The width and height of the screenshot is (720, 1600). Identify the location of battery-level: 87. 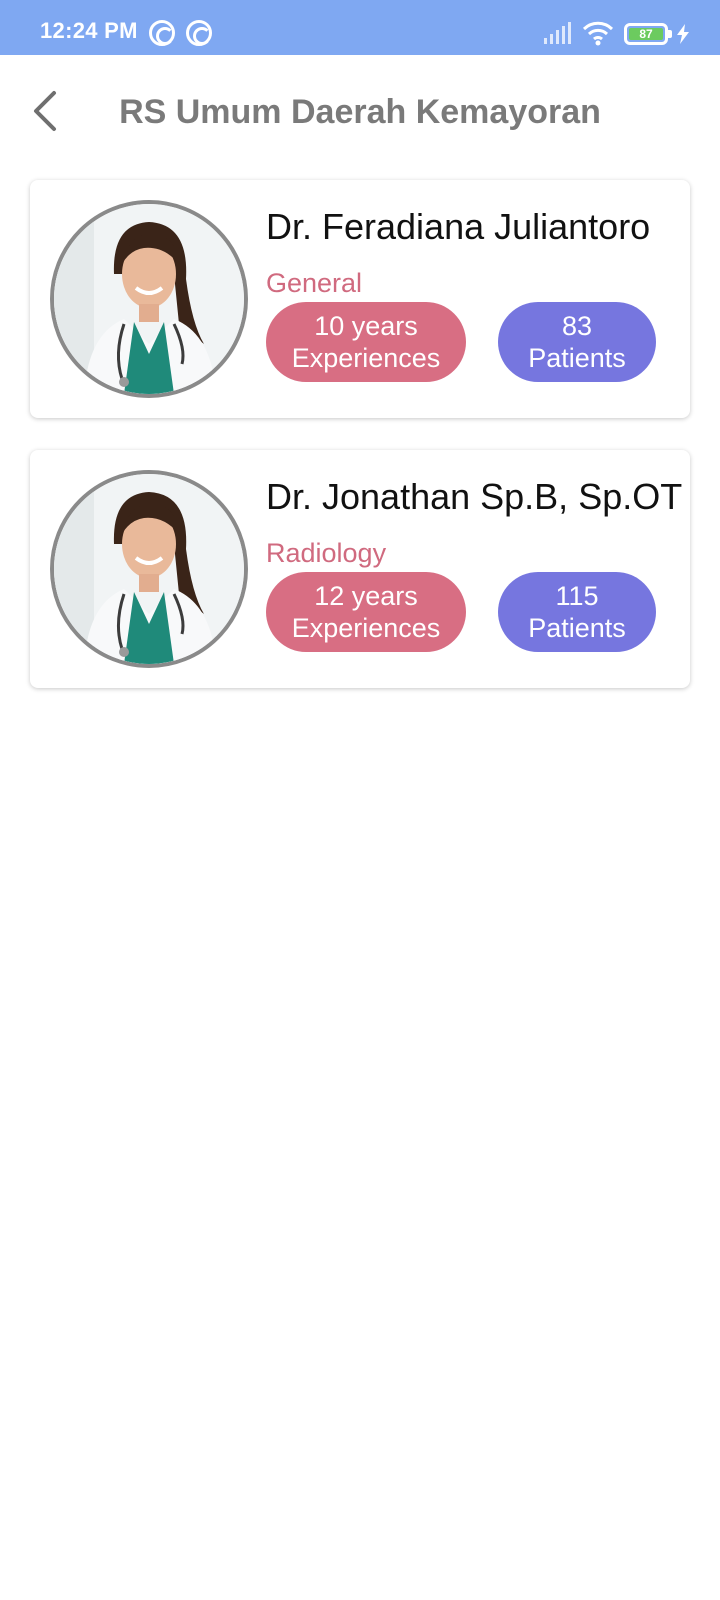
(646, 34).